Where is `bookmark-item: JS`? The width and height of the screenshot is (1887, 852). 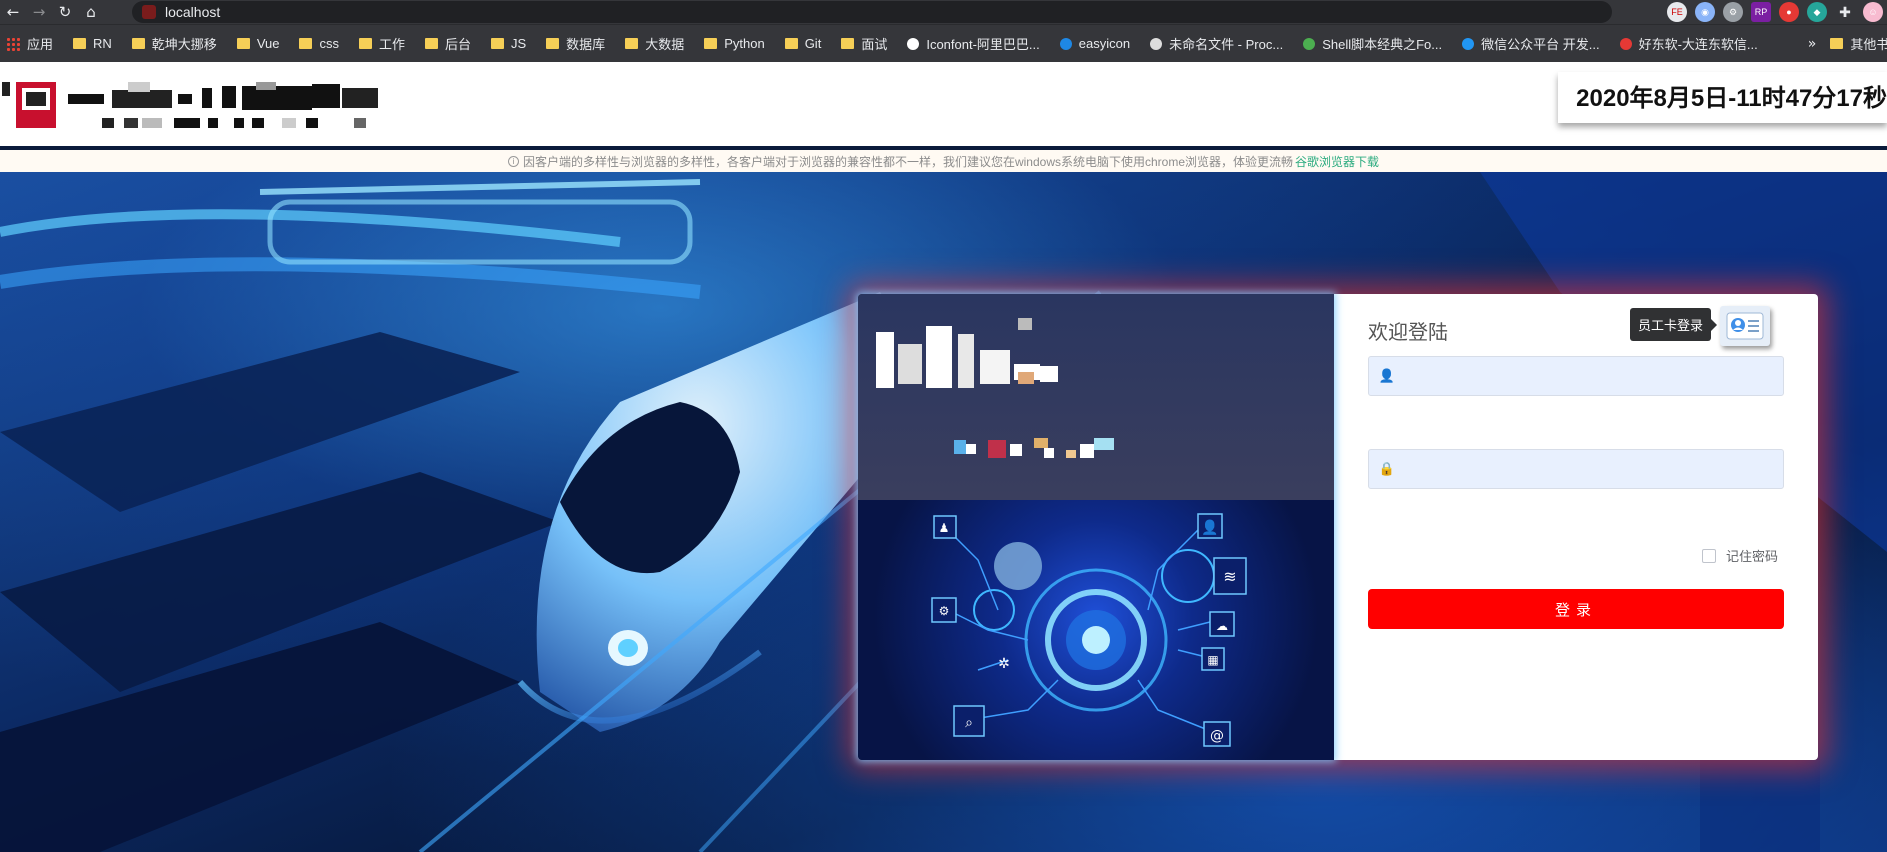
bookmark-item: JS is located at coordinates (508, 43).